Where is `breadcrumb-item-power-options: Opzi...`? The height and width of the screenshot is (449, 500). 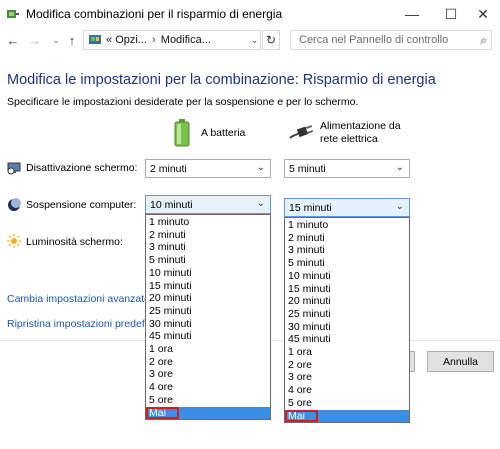 breadcrumb-item-power-options: Opzi... is located at coordinates (131, 40).